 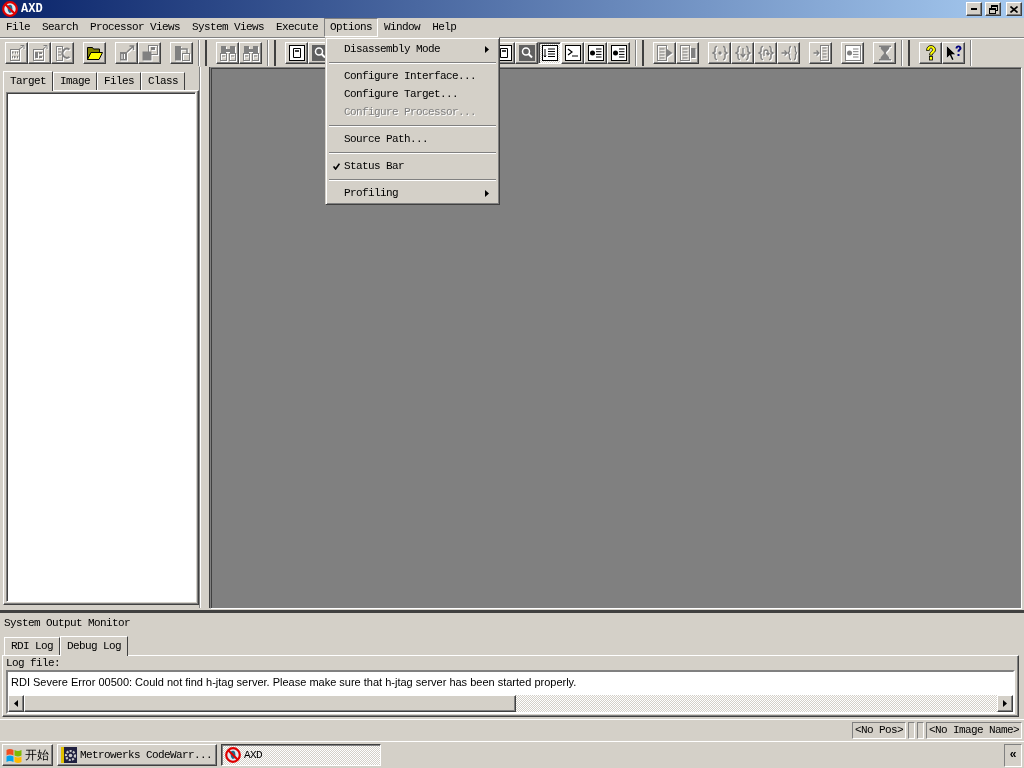 What do you see at coordinates (719, 52) in the screenshot?
I see `braces-icon` at bounding box center [719, 52].